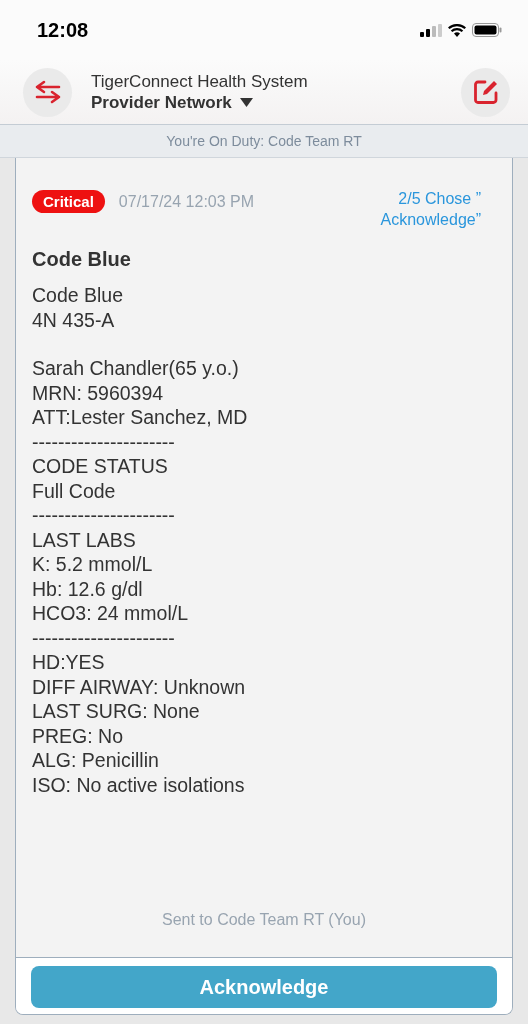 Image resolution: width=528 pixels, height=1024 pixels. Describe the element at coordinates (139, 686) in the screenshot. I see `message-line: DIFF AIRWAY: Unknown` at that location.